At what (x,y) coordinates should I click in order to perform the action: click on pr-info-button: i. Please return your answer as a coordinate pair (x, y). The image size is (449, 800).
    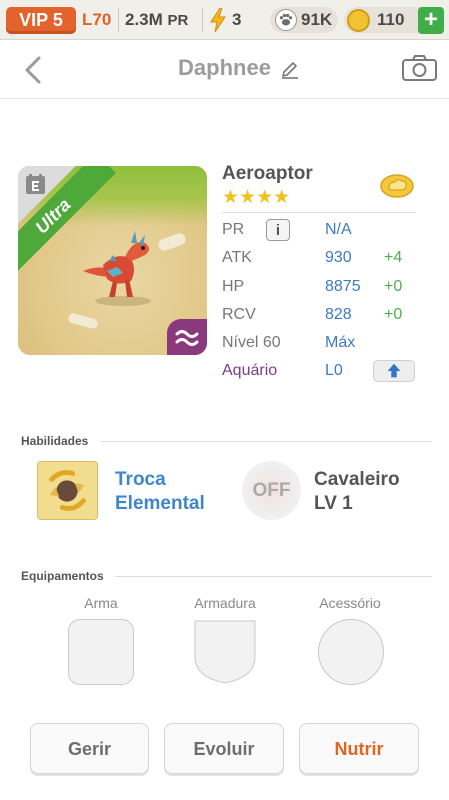
    Looking at the image, I should click on (278, 230).